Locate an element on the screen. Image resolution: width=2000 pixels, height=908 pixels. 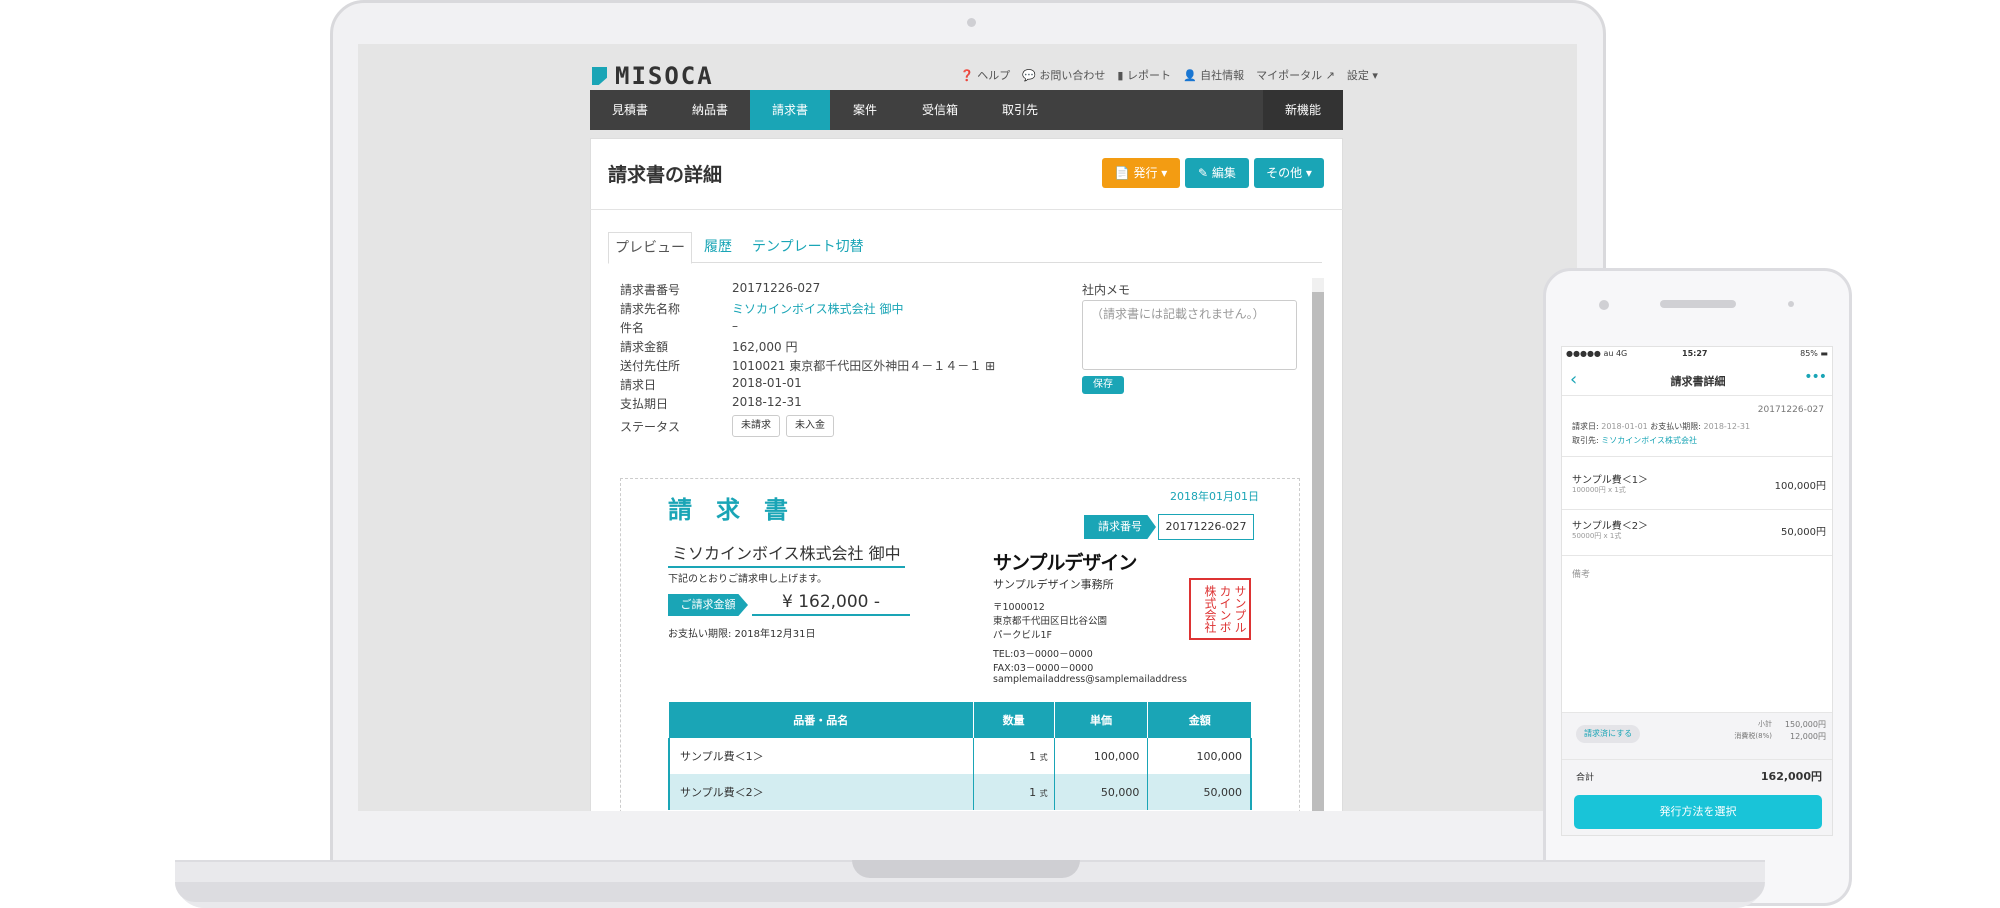
map-icon: ⊞ is located at coordinates (990, 366).